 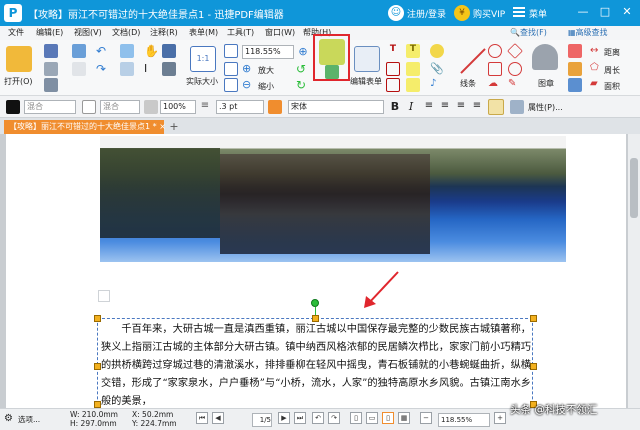 I want to click on menu-file: 文件, so click(x=16, y=32).